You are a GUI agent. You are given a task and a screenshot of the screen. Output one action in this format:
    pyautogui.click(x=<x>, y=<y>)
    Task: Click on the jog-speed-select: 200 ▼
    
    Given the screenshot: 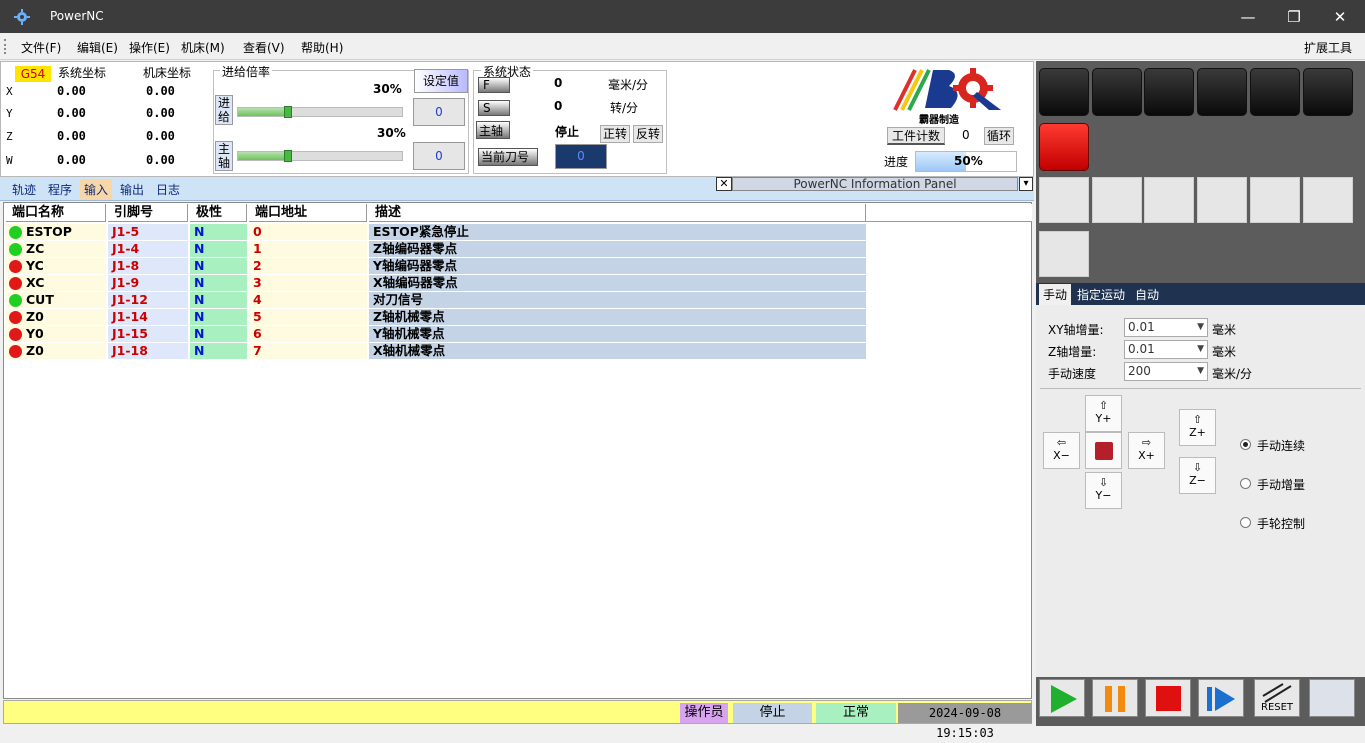 What is the action you would take?
    pyautogui.click(x=1166, y=371)
    